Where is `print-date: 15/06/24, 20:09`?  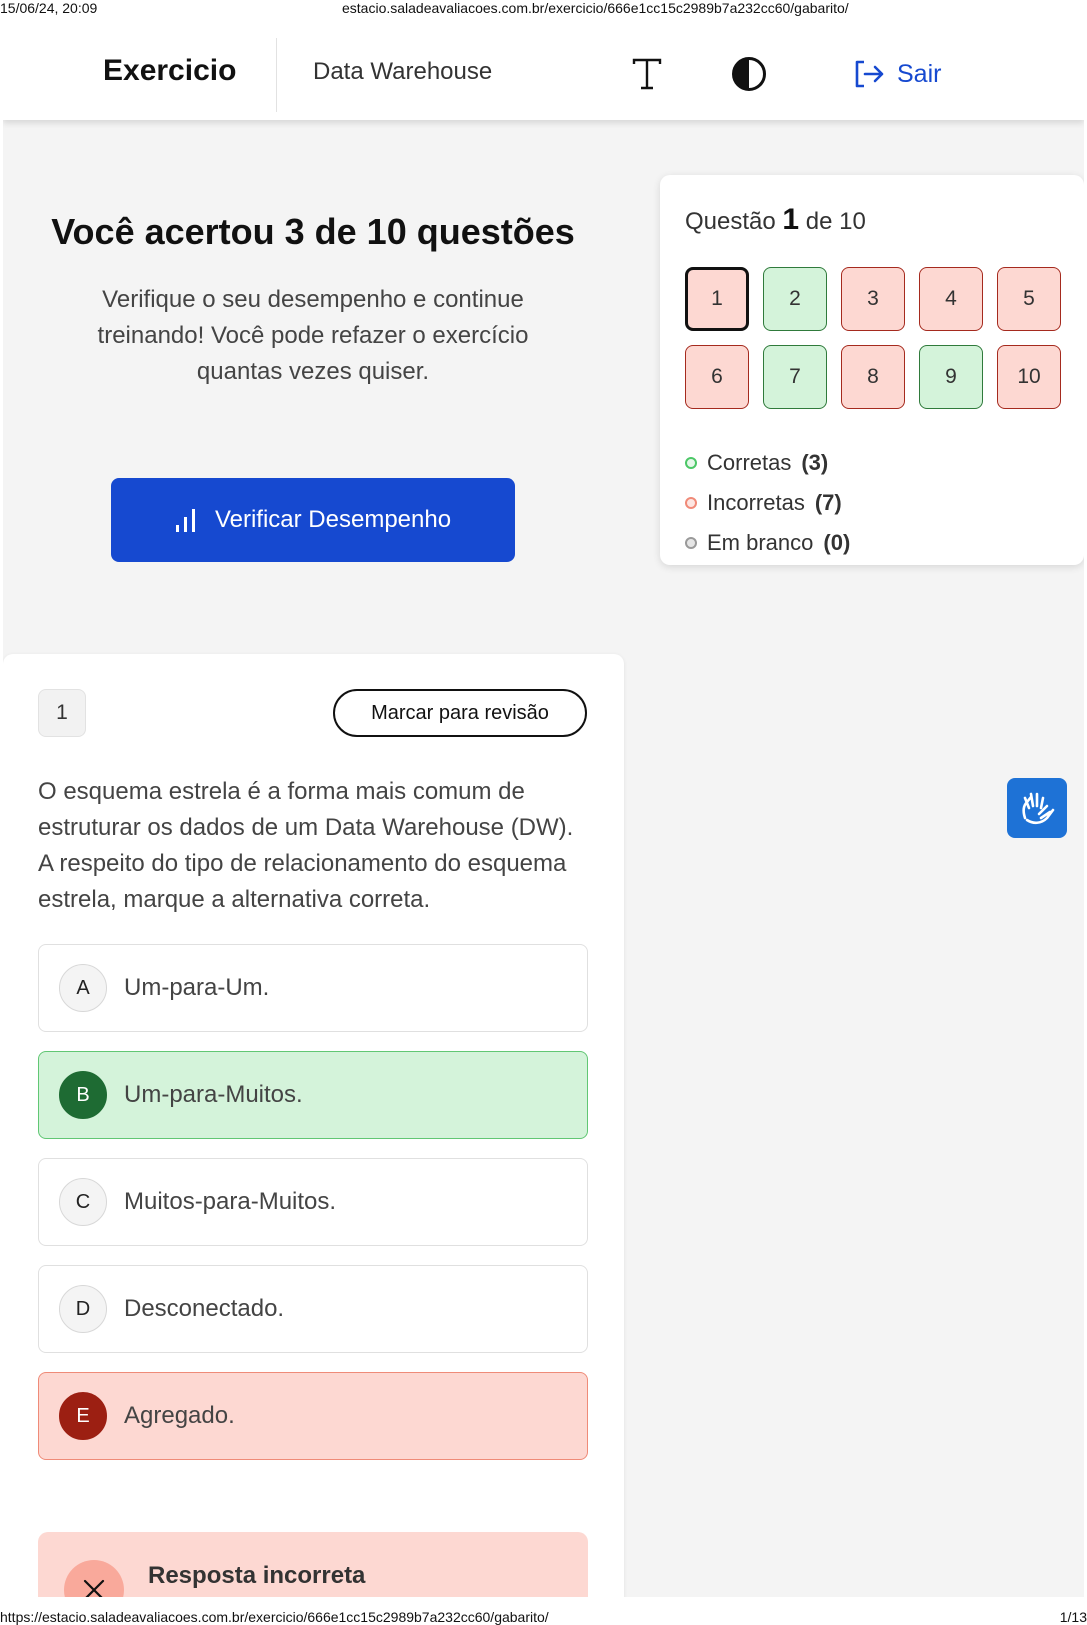 print-date: 15/06/24, 20:09 is located at coordinates (49, 8).